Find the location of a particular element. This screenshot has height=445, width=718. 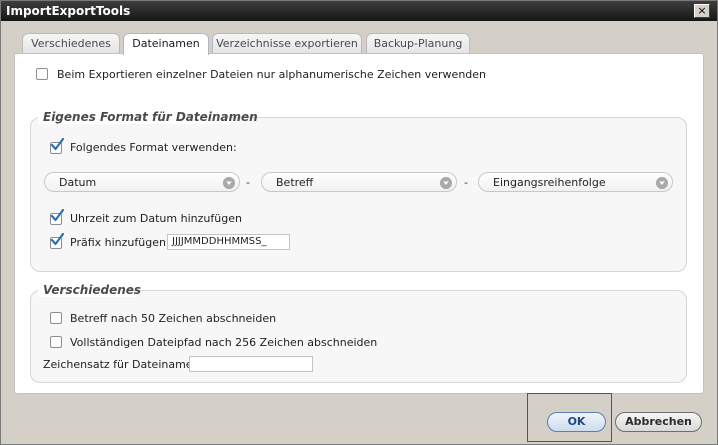

alphanumeric-checkbox is located at coordinates (42, 74).